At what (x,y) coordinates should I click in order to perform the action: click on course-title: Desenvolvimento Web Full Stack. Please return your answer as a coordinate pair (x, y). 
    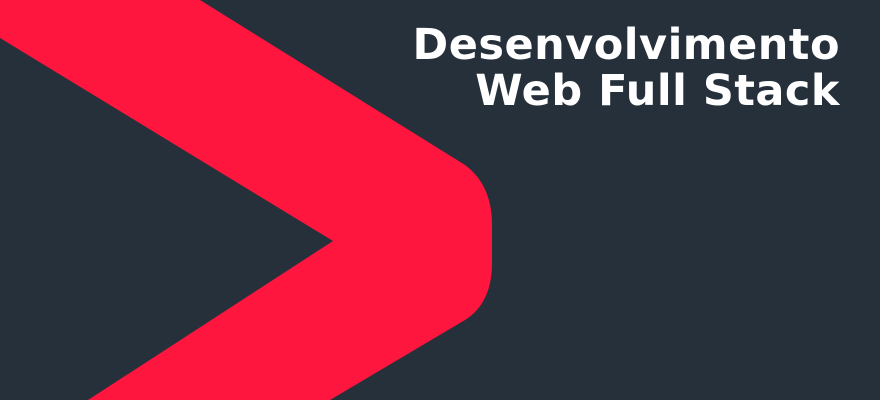
    Looking at the image, I should click on (627, 68).